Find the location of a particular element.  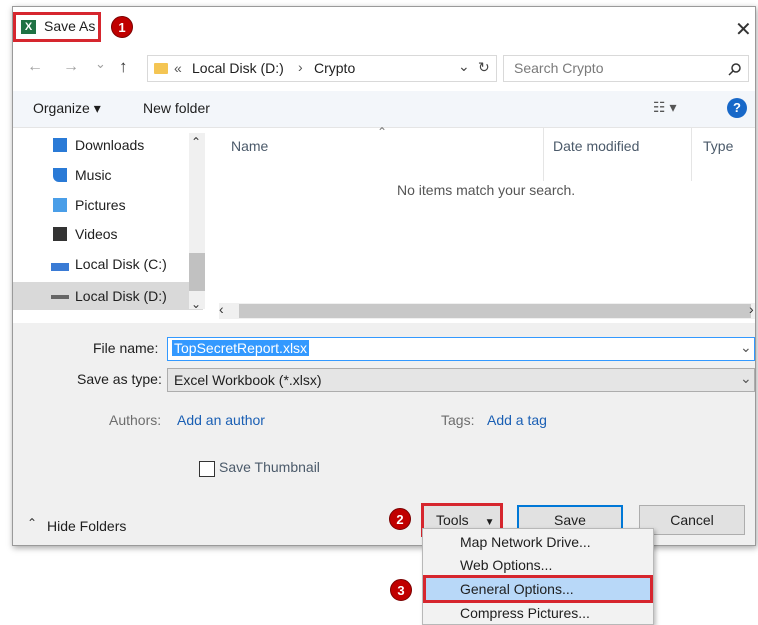

sidebar-item-videos: Videos is located at coordinates (85, 234).